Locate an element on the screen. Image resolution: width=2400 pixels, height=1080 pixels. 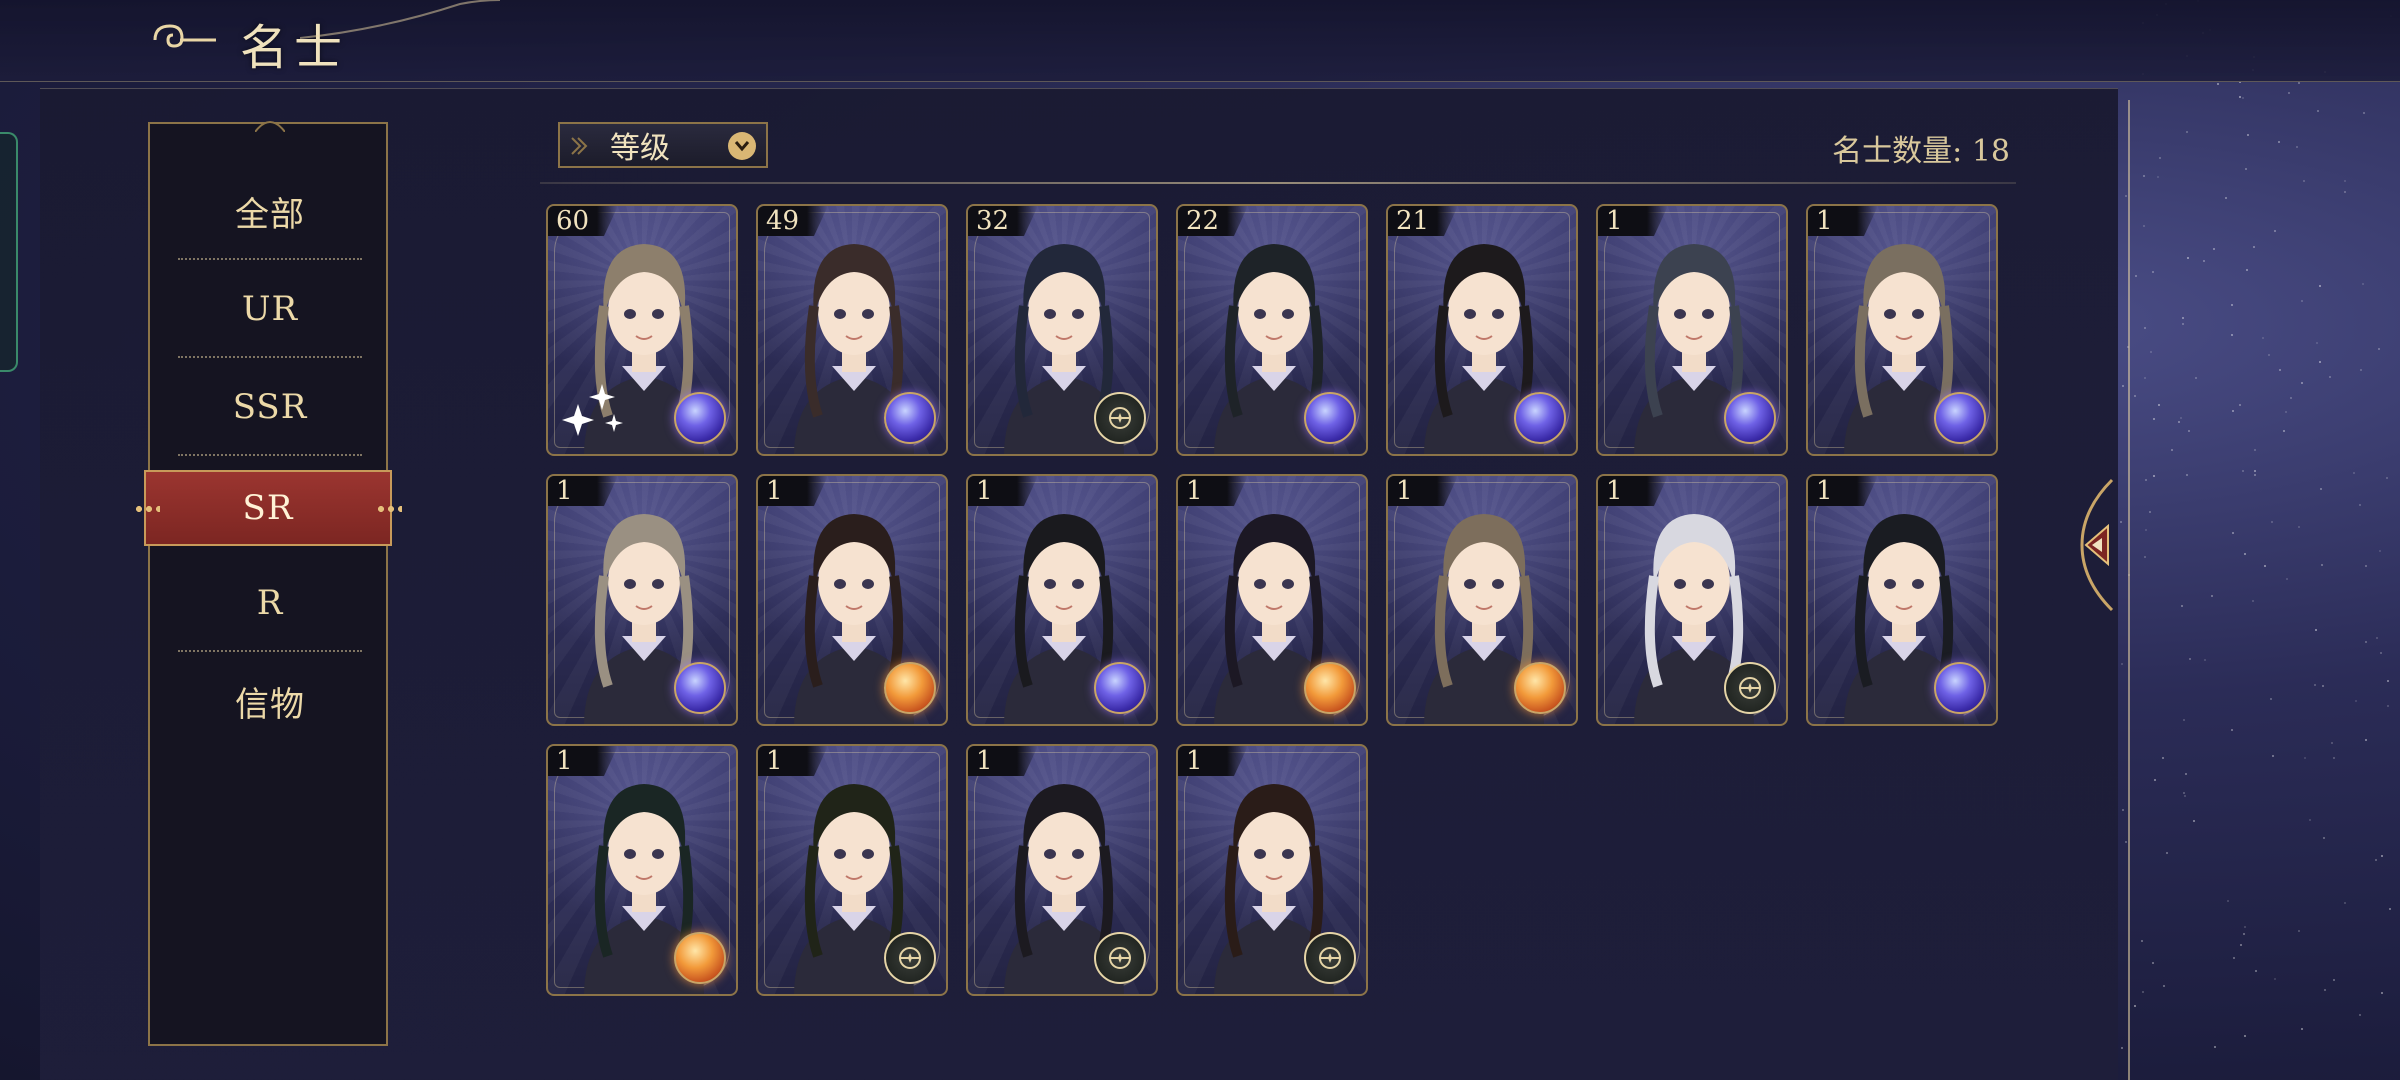
sort-label: 等级 is located at coordinates (640, 148).